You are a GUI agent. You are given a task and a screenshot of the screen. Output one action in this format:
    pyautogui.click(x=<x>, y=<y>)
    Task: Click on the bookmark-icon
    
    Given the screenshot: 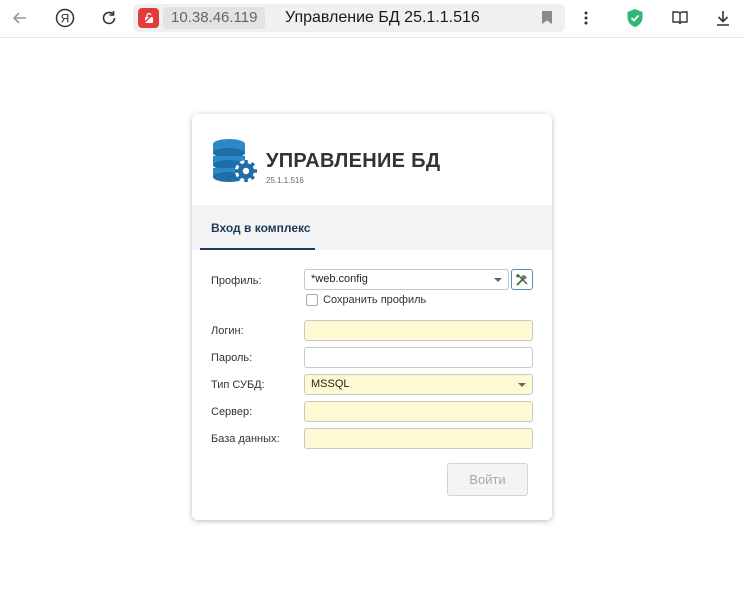 What is the action you would take?
    pyautogui.click(x=547, y=17)
    